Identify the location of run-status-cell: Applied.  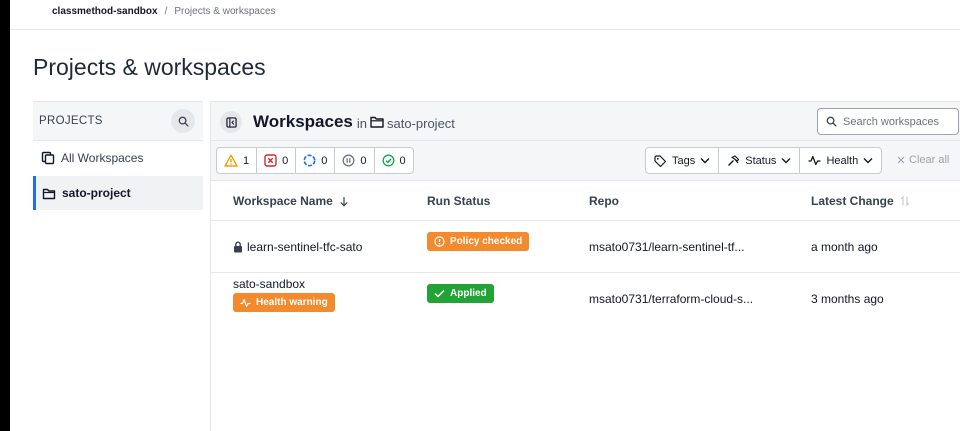
(460, 293).